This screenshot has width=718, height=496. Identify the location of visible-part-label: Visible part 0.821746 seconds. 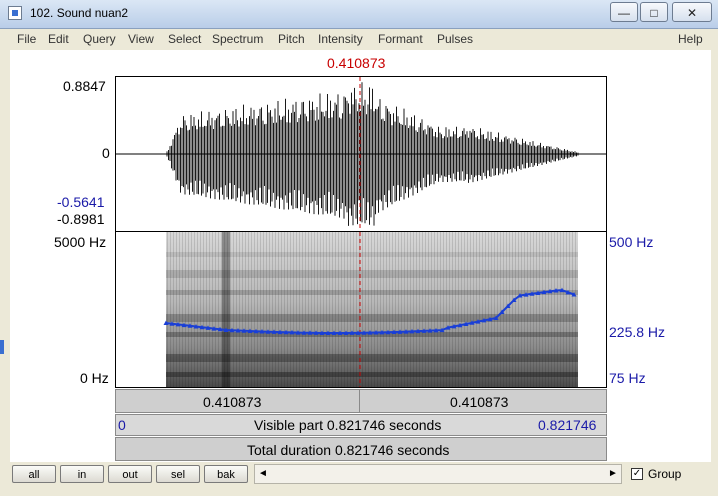
(348, 425).